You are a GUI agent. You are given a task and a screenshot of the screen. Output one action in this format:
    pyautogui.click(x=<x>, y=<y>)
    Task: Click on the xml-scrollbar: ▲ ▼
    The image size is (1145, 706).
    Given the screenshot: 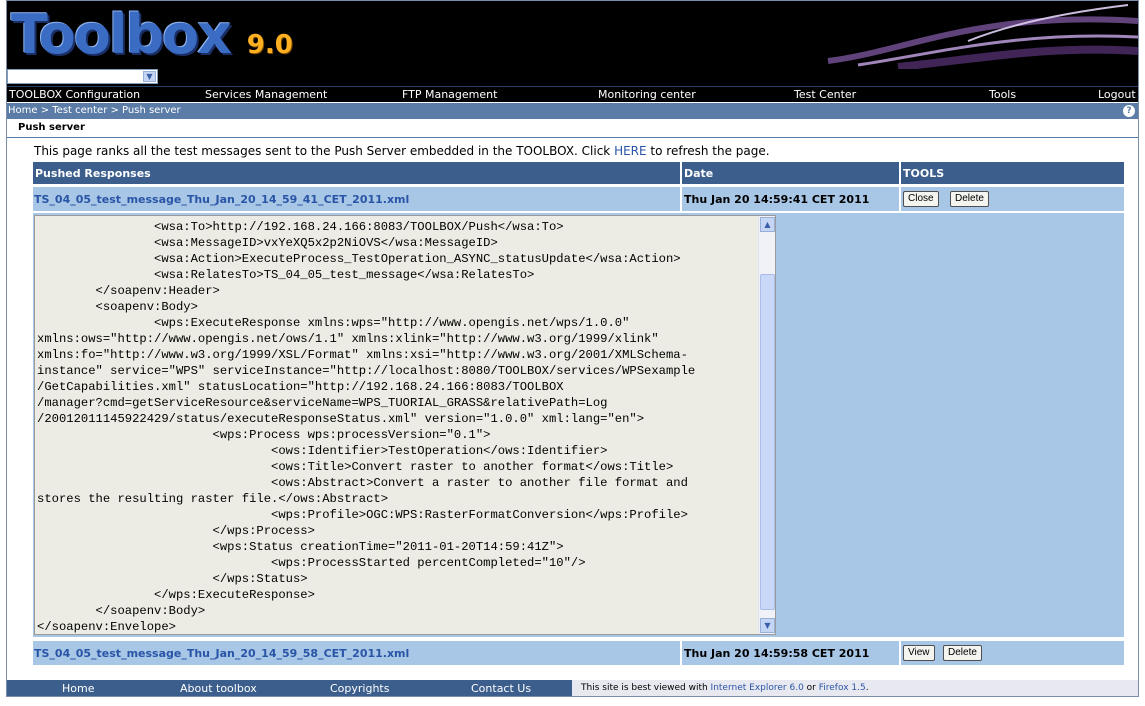 What is the action you would take?
    pyautogui.click(x=766, y=425)
    